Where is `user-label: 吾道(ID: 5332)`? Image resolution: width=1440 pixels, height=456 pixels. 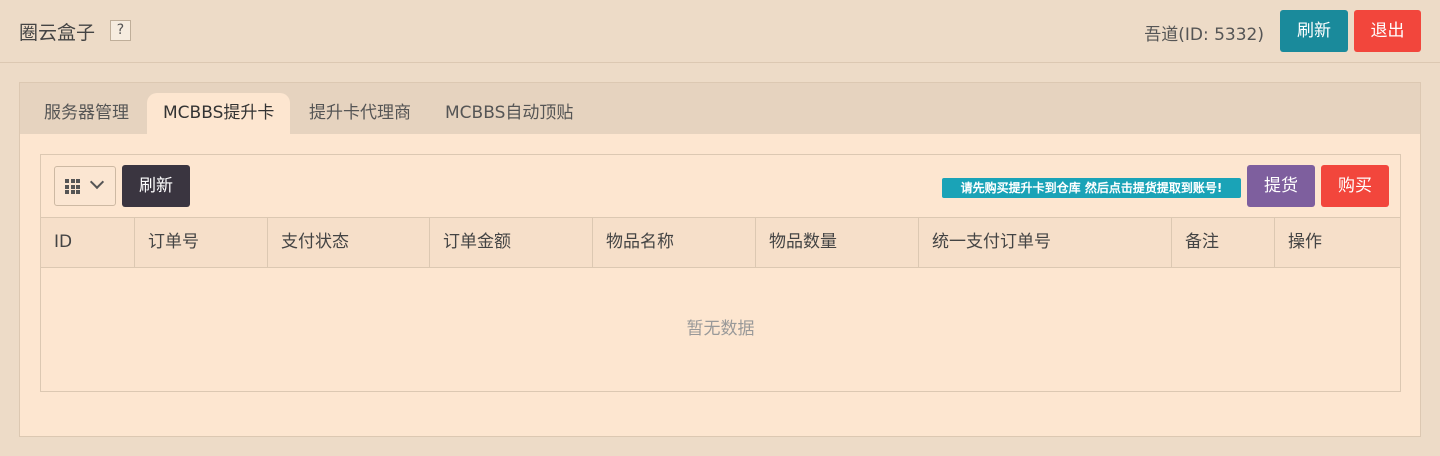 user-label: 吾道(ID: 5332) is located at coordinates (1204, 35).